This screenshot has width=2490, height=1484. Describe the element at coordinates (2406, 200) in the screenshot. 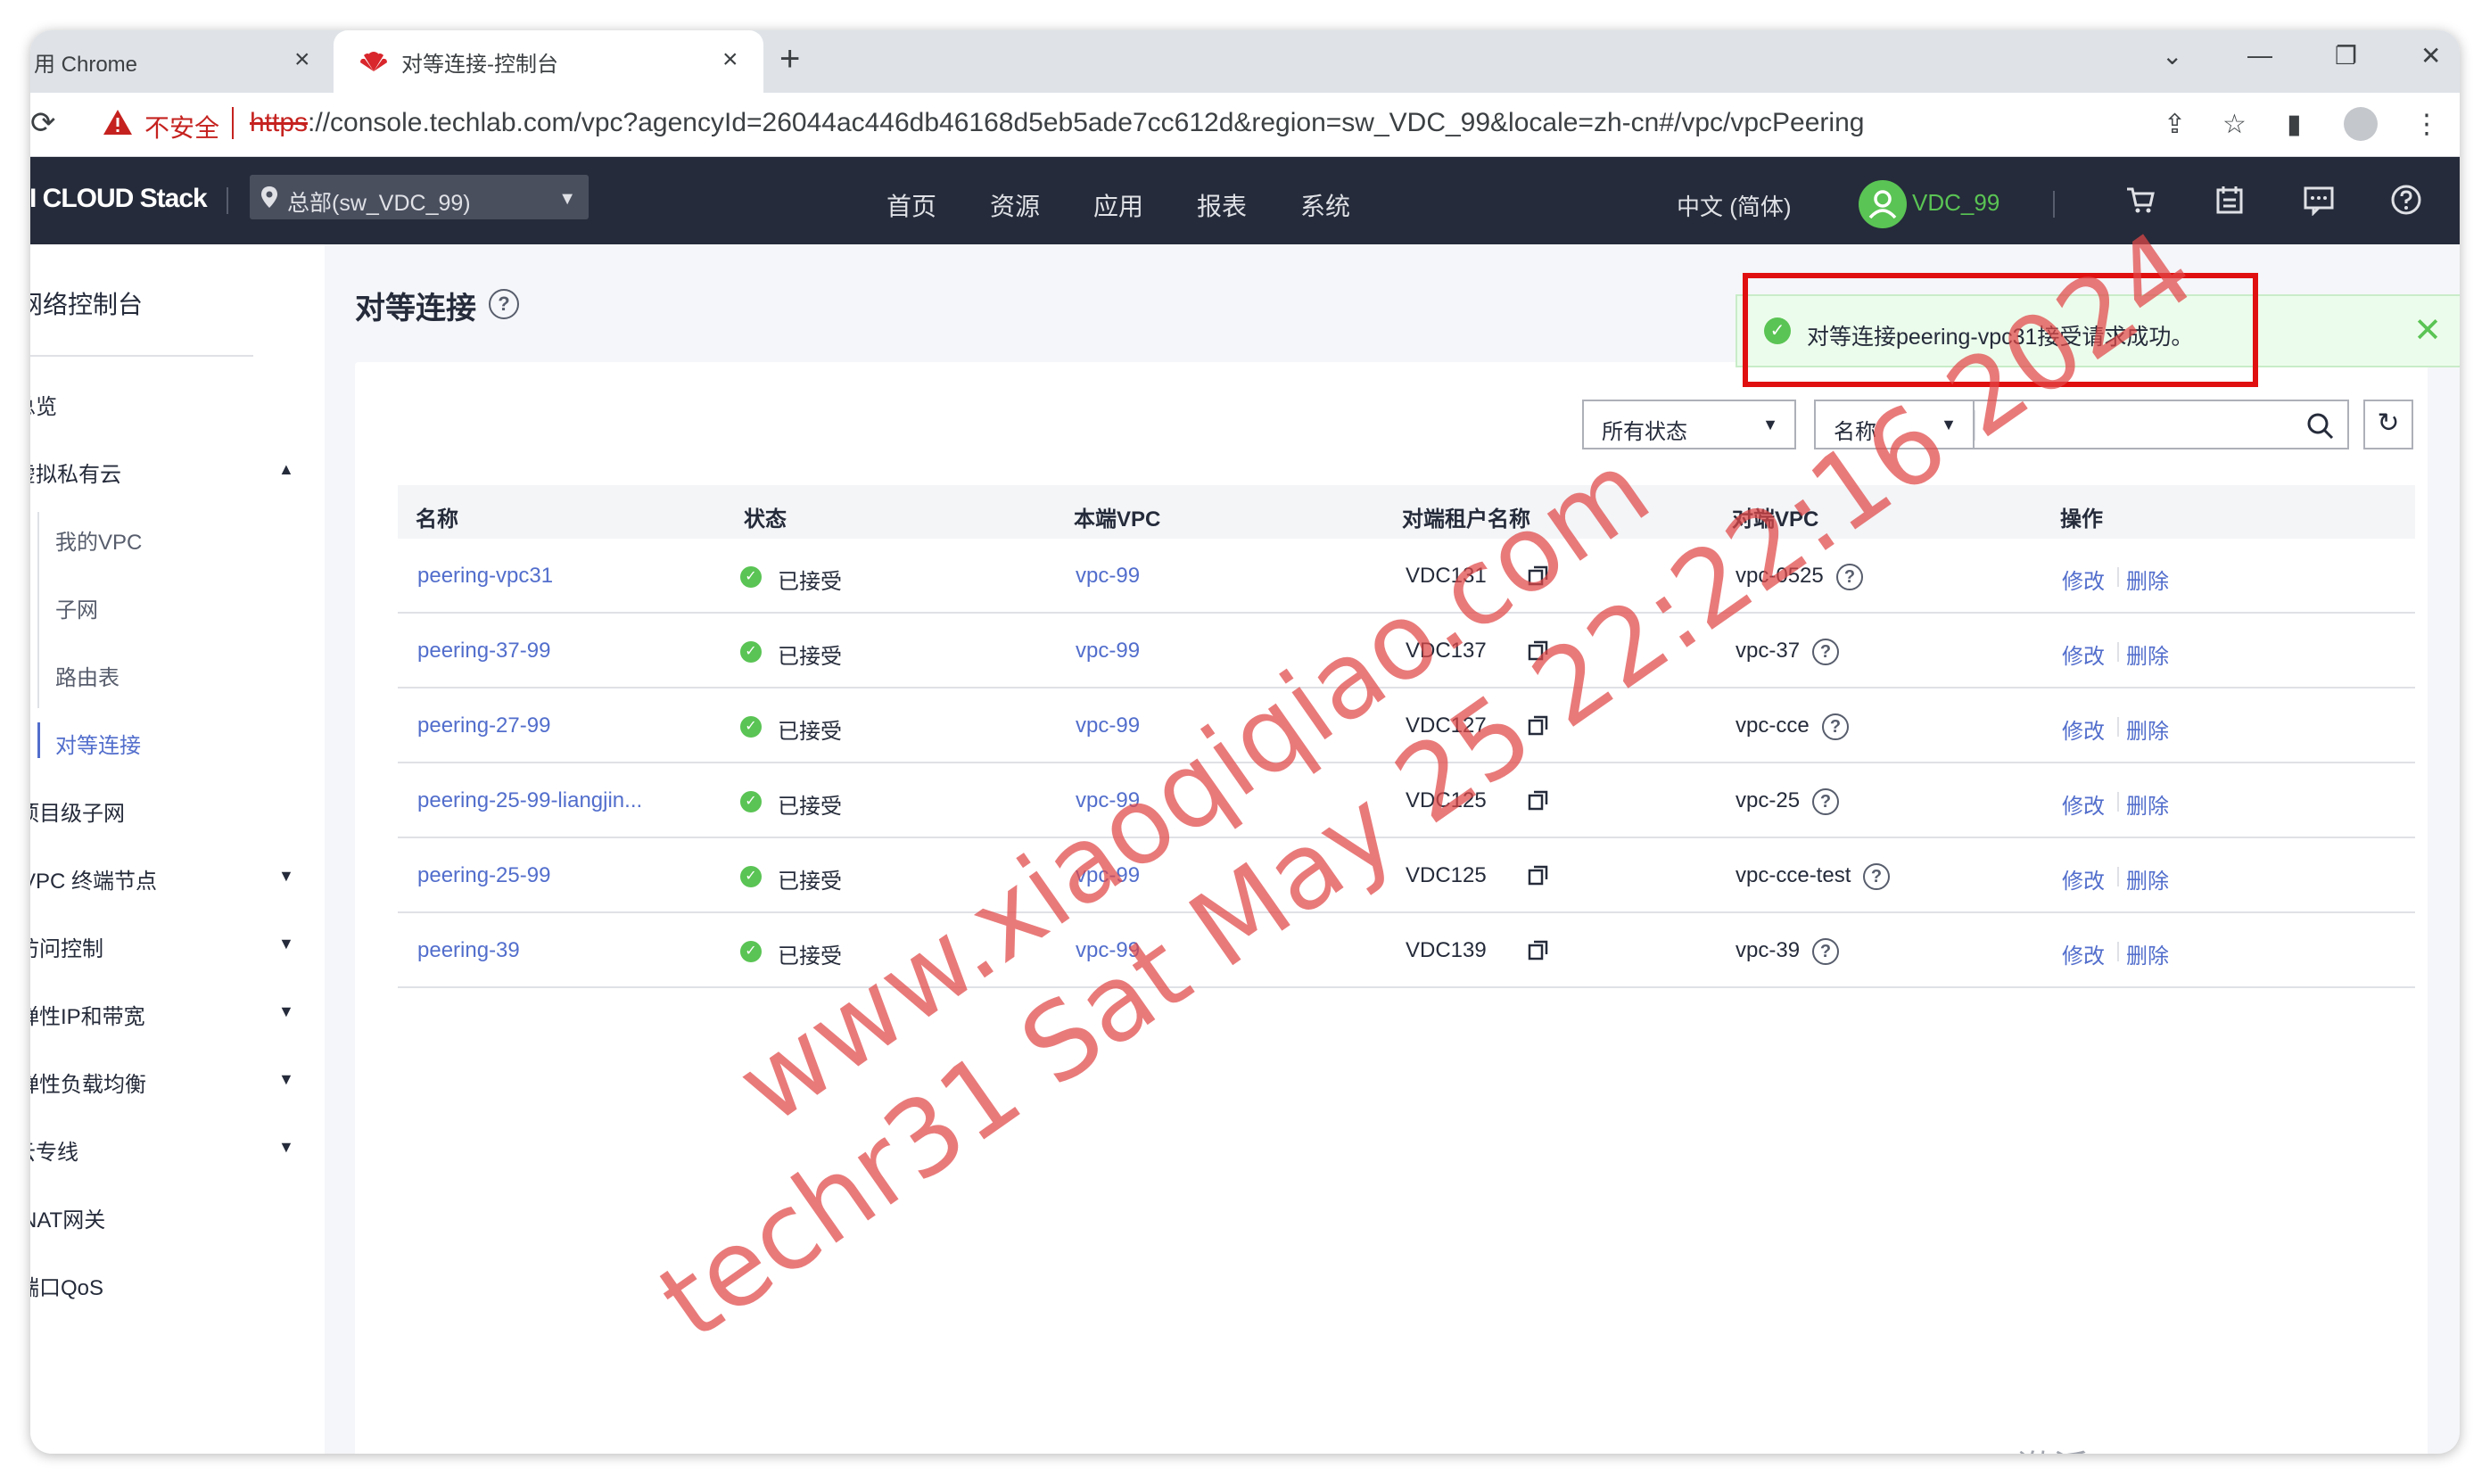

I see `help-icon` at that location.